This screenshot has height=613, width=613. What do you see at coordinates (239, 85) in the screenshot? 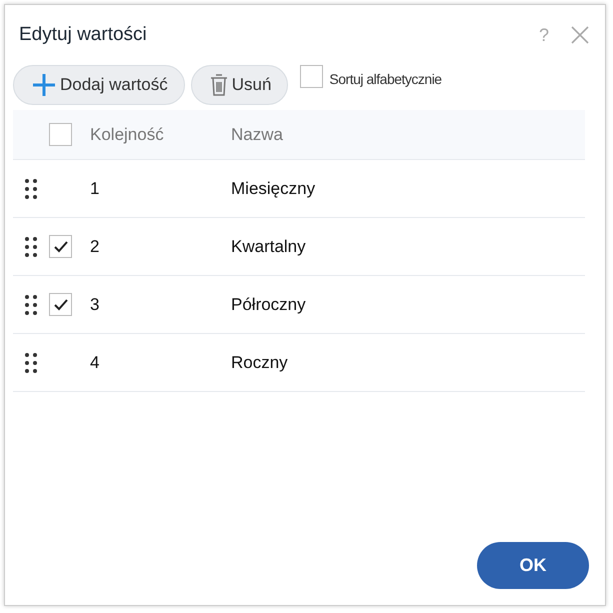
I see `delete-button: Usuń` at bounding box center [239, 85].